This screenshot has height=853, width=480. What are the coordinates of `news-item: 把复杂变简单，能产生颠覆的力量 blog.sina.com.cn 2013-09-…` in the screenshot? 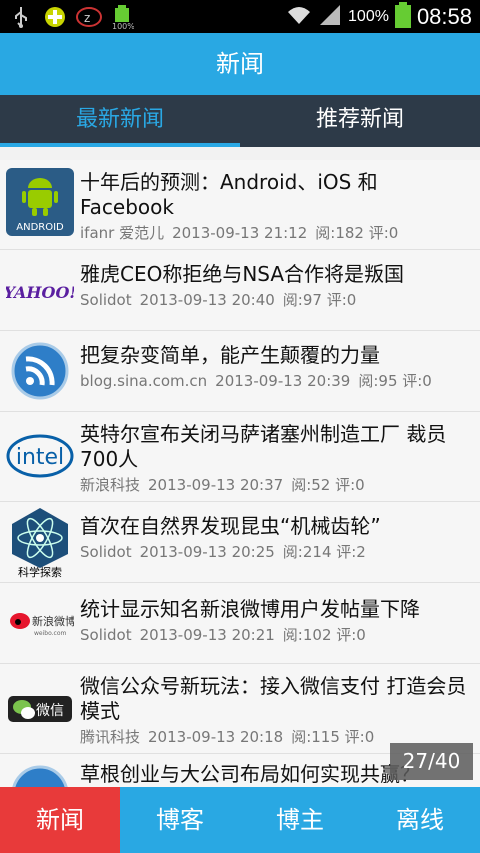 It's located at (240, 371).